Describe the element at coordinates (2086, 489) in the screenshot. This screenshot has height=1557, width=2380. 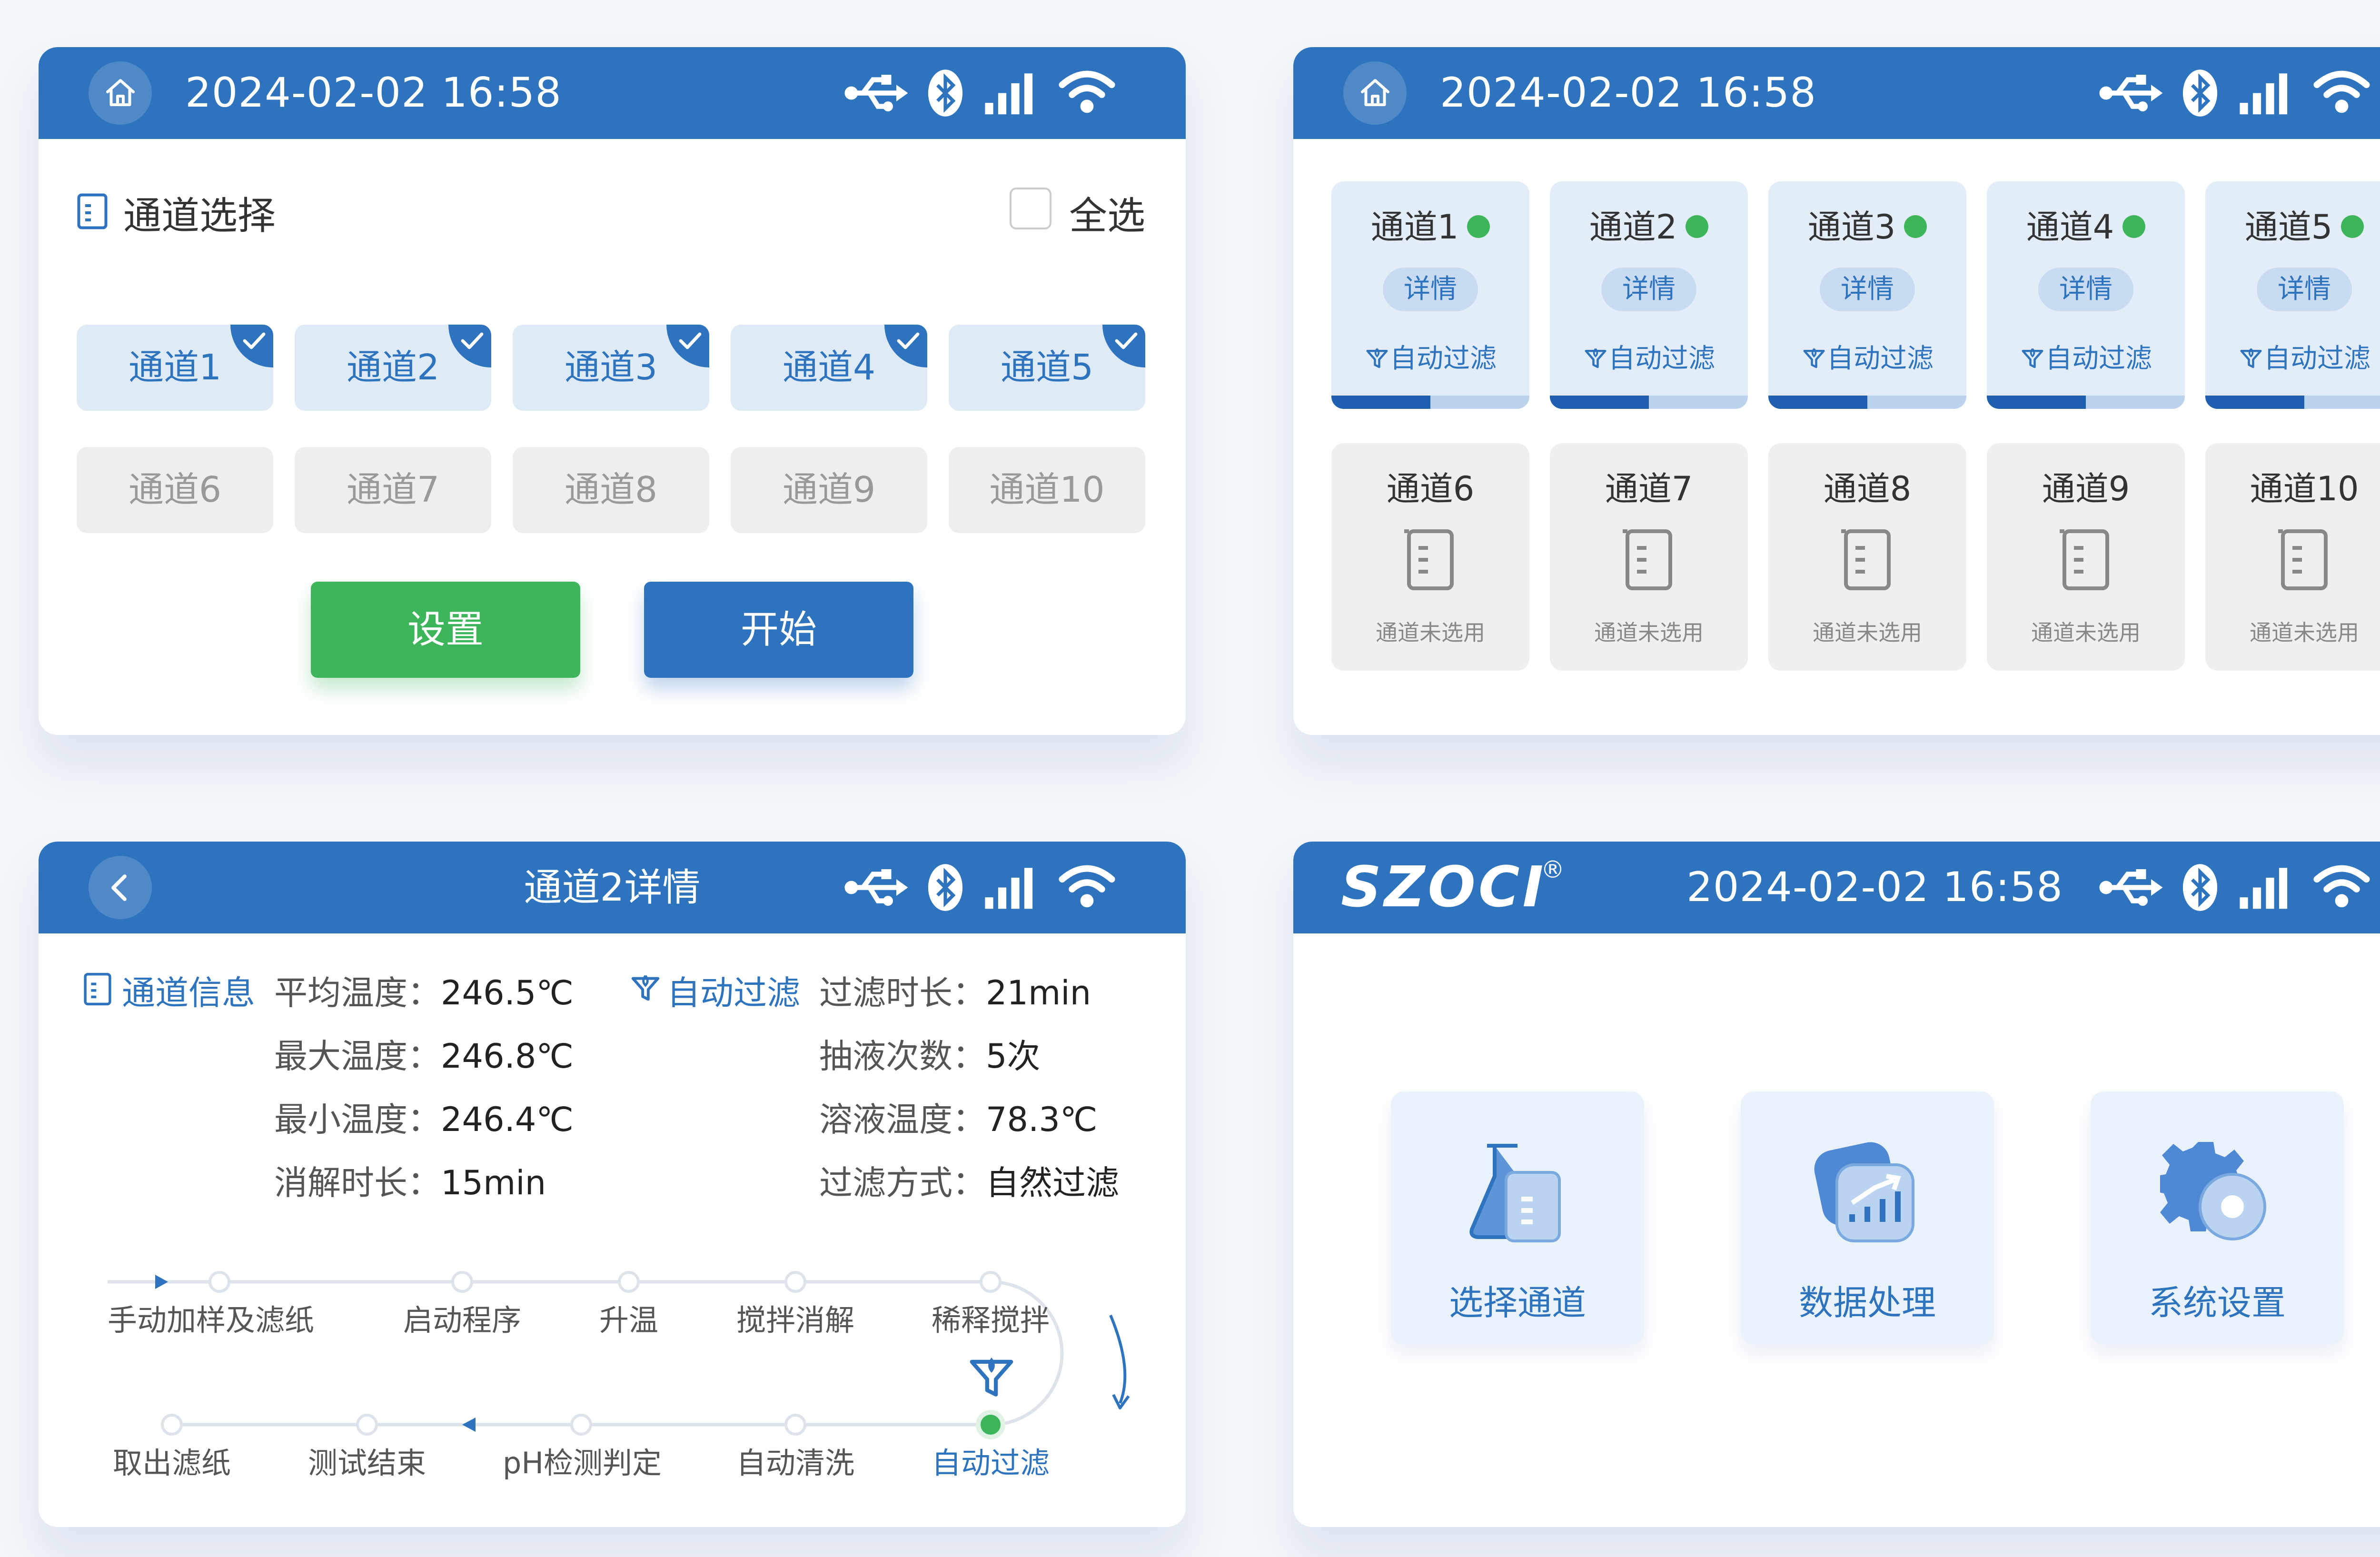
I see `channel-card-name: 通道9` at that location.